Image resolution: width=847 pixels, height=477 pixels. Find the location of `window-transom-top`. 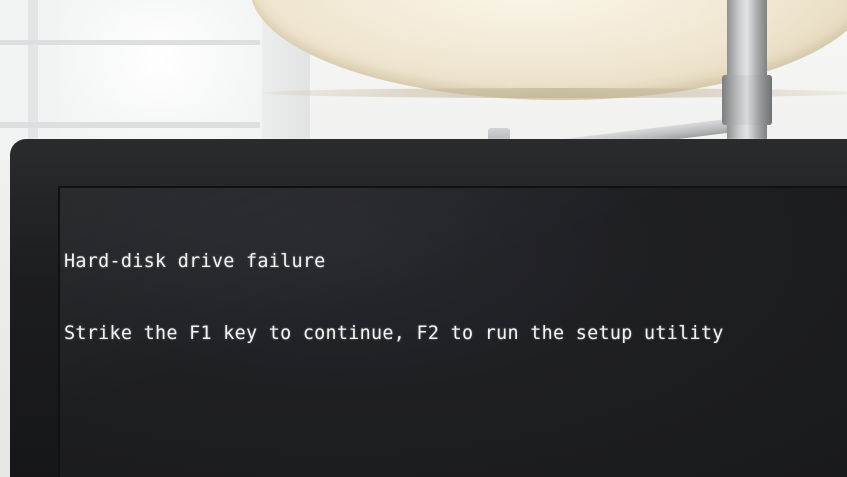

window-transom-top is located at coordinates (130, 42).